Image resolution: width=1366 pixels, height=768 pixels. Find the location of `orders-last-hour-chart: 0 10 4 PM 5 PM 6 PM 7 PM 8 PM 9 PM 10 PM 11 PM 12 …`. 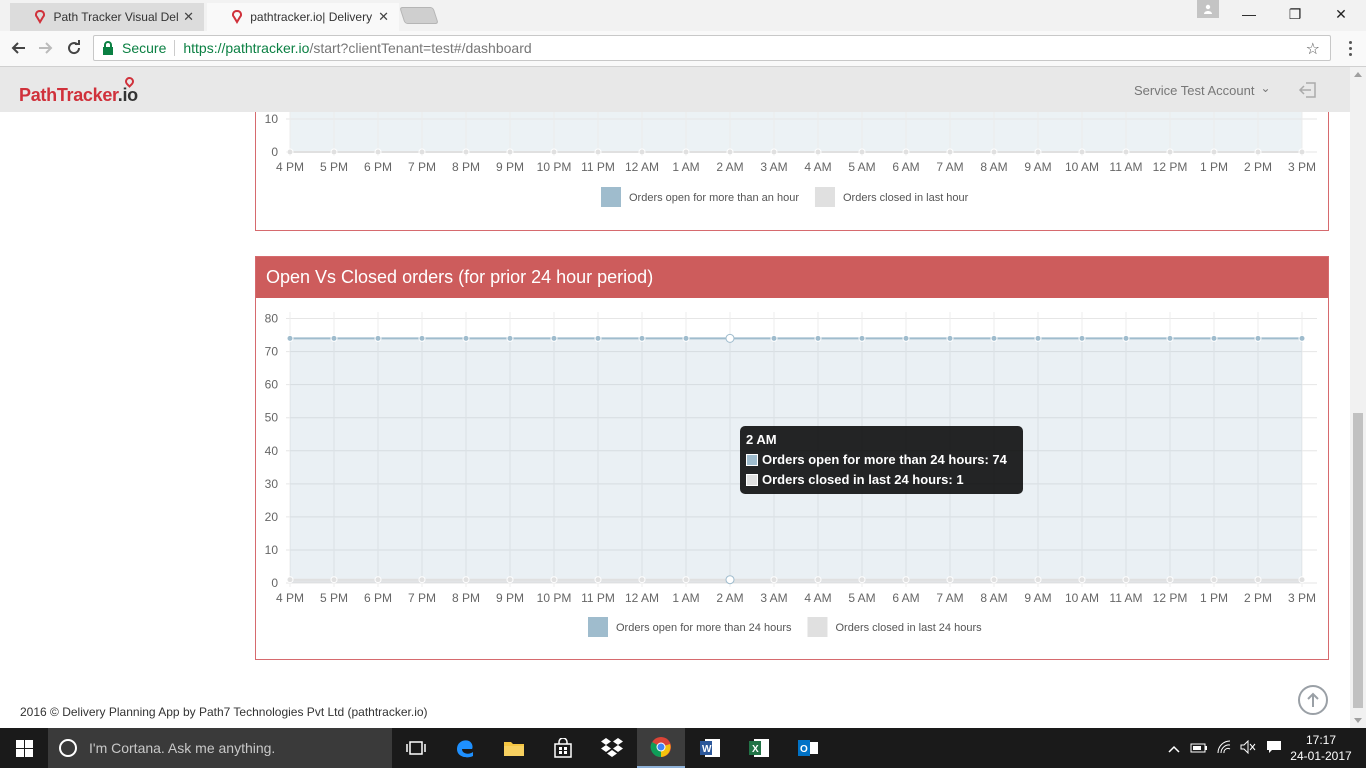

orders-last-hour-chart: 0 10 4 PM 5 PM 6 PM 7 PM 8 PM 9 PM 10 PM 11 PM 12 … is located at coordinates (791, 159).